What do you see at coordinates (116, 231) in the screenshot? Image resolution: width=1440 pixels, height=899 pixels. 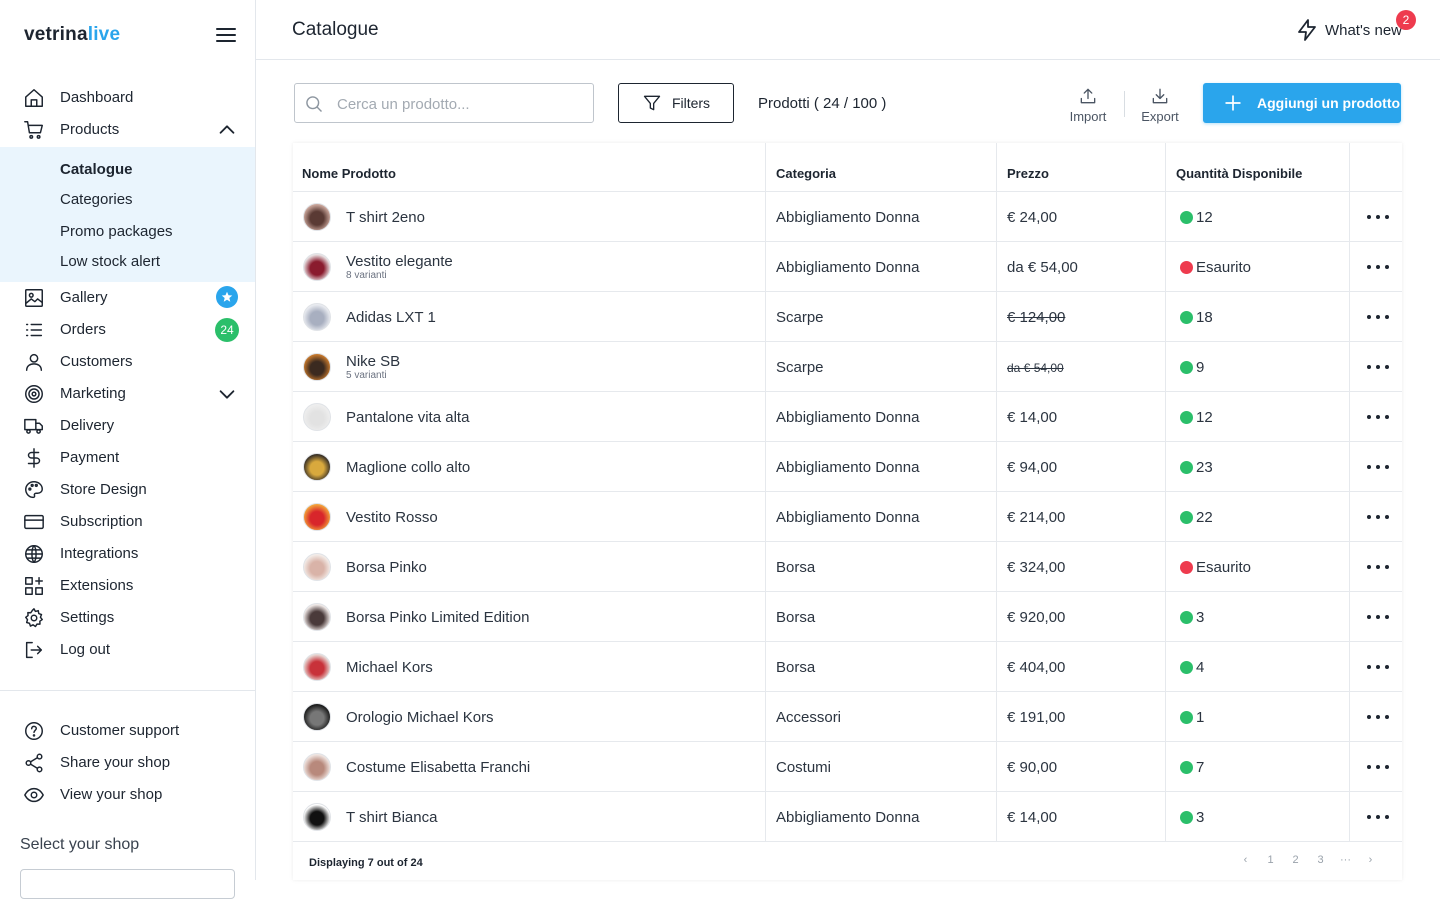 I see `sidebar-subitem-promo-packages: Promo packages` at bounding box center [116, 231].